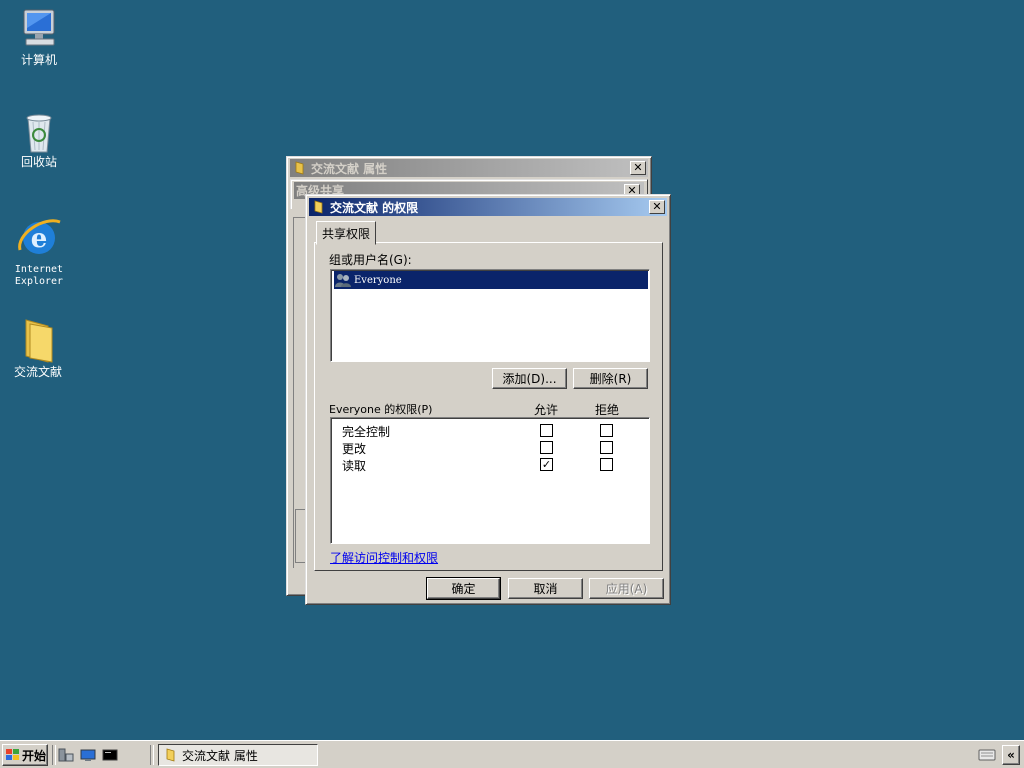 The width and height of the screenshot is (1024, 768). What do you see at coordinates (370, 260) in the screenshot?
I see `group-label: 组或用户名(G):` at bounding box center [370, 260].